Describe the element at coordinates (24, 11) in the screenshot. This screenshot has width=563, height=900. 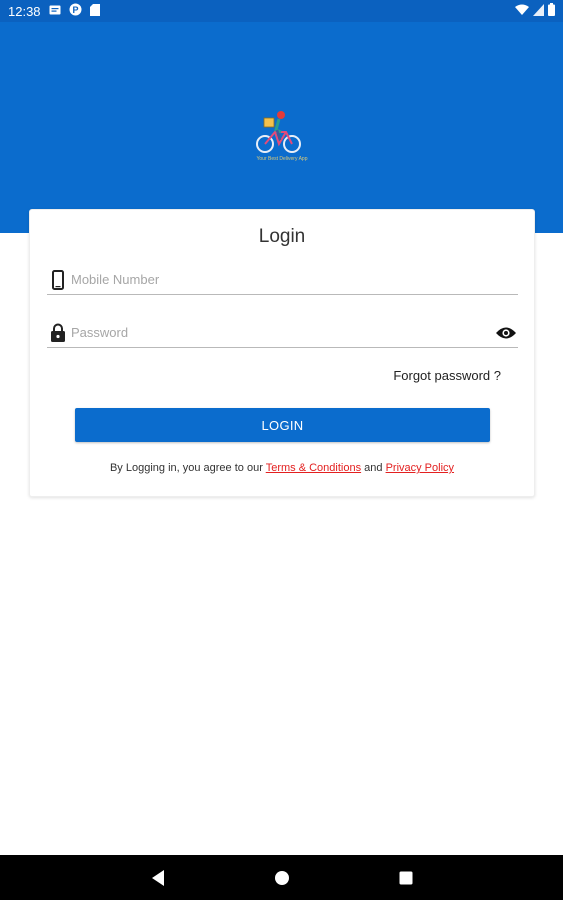
I see `status-time: 12:38` at that location.